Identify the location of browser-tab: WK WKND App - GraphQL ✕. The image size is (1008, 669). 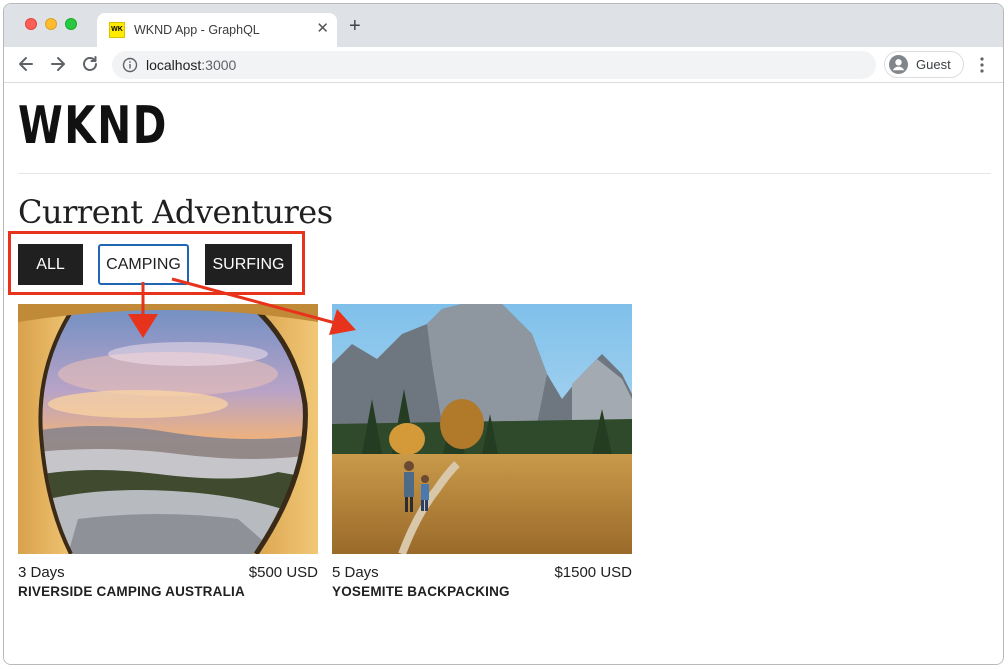
(217, 30).